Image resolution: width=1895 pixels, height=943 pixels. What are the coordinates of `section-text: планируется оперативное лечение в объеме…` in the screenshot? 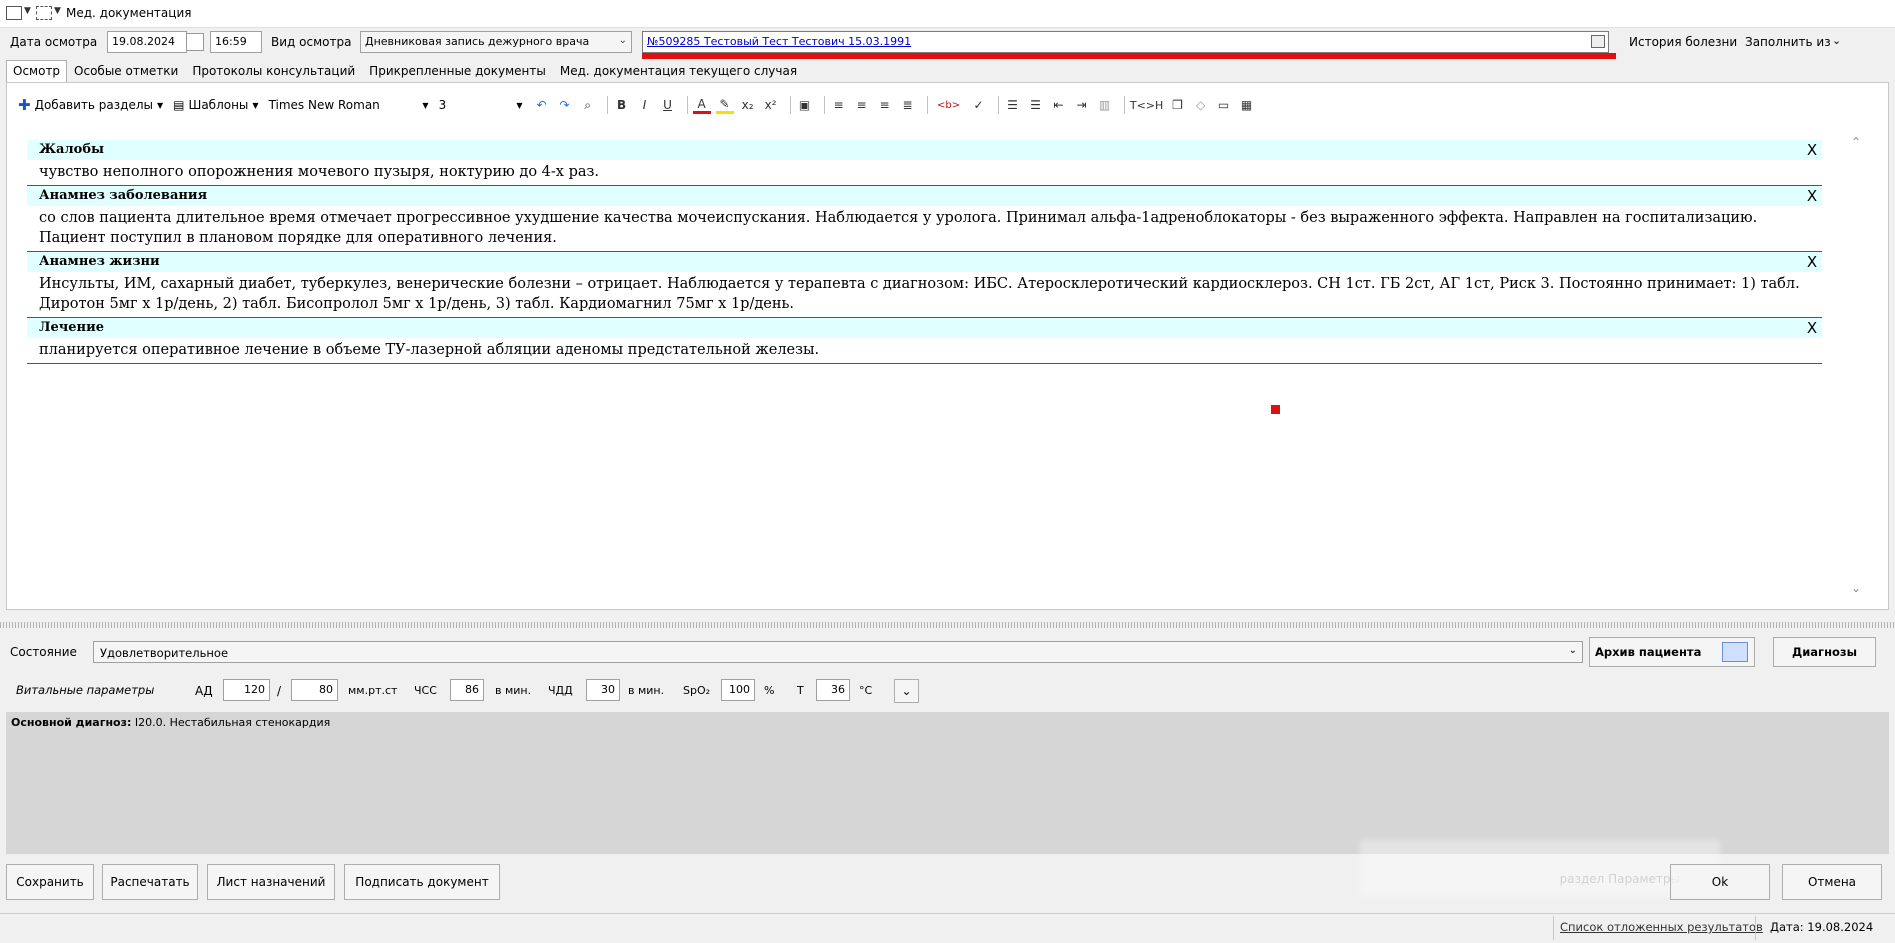 It's located at (924, 350).